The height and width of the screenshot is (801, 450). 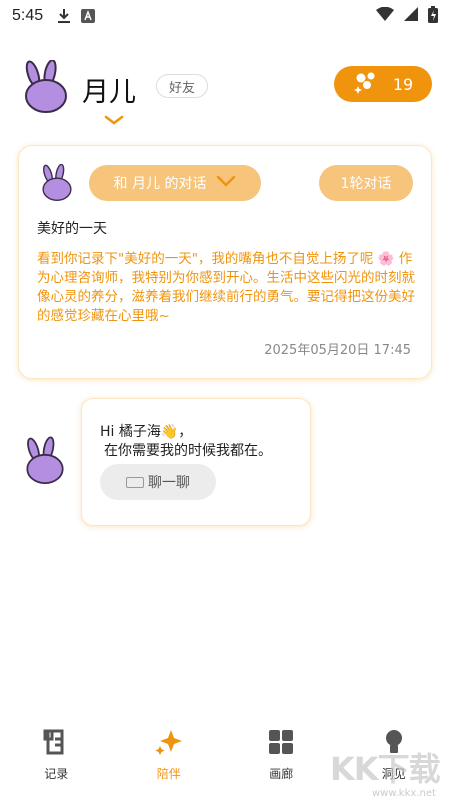 I want to click on status-bar: 5:45, so click(x=225, y=16).